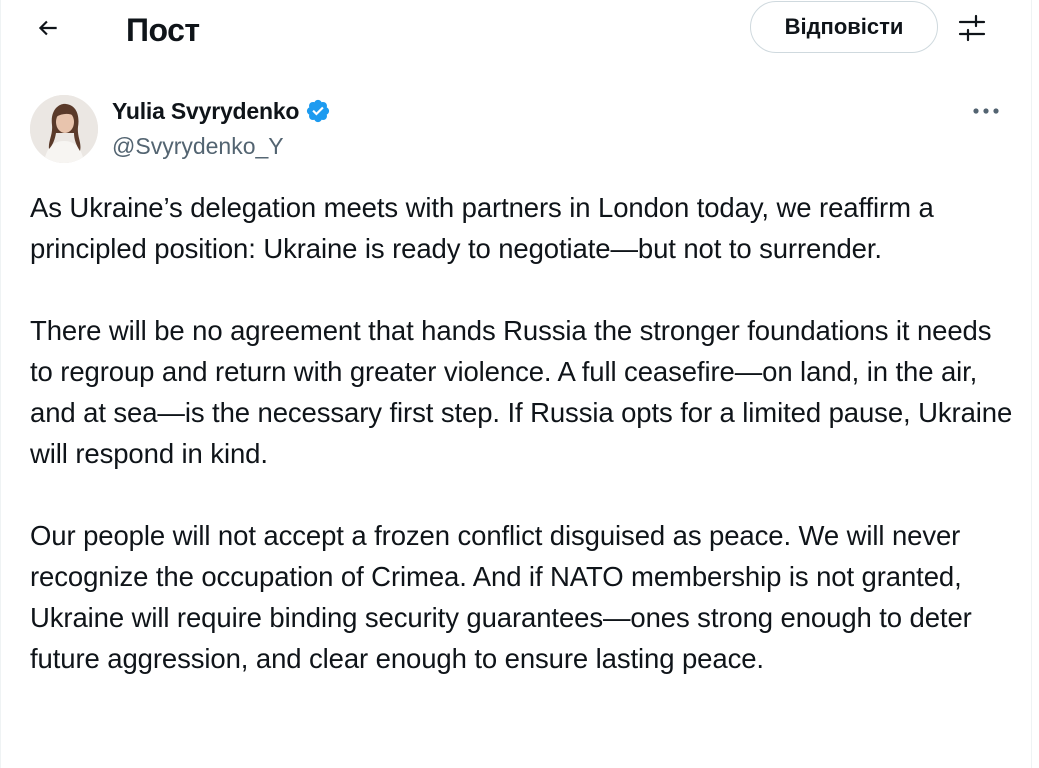 The height and width of the screenshot is (768, 1039). Describe the element at coordinates (198, 146) in the screenshot. I see `author-handle: @Svyrydenko_Y` at that location.